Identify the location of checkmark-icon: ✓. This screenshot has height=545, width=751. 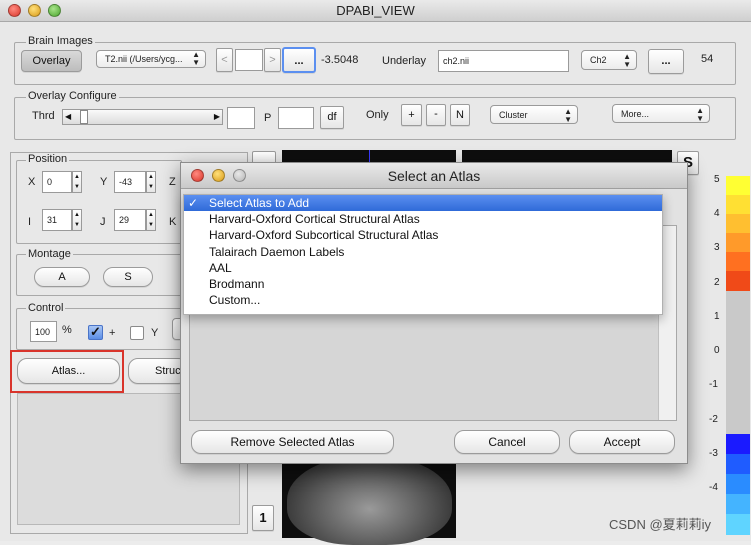
(193, 203).